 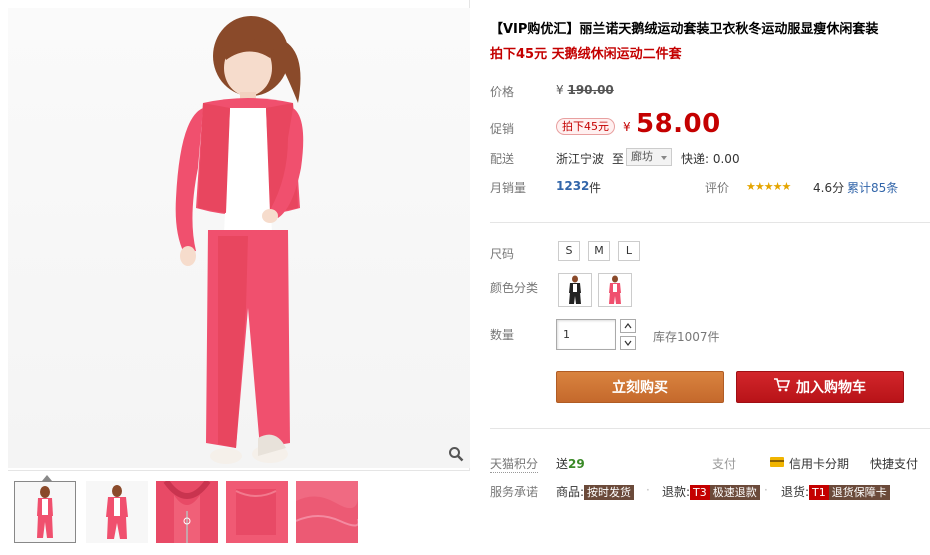 What do you see at coordinates (456, 454) in the screenshot?
I see `zoom-icon` at bounding box center [456, 454].